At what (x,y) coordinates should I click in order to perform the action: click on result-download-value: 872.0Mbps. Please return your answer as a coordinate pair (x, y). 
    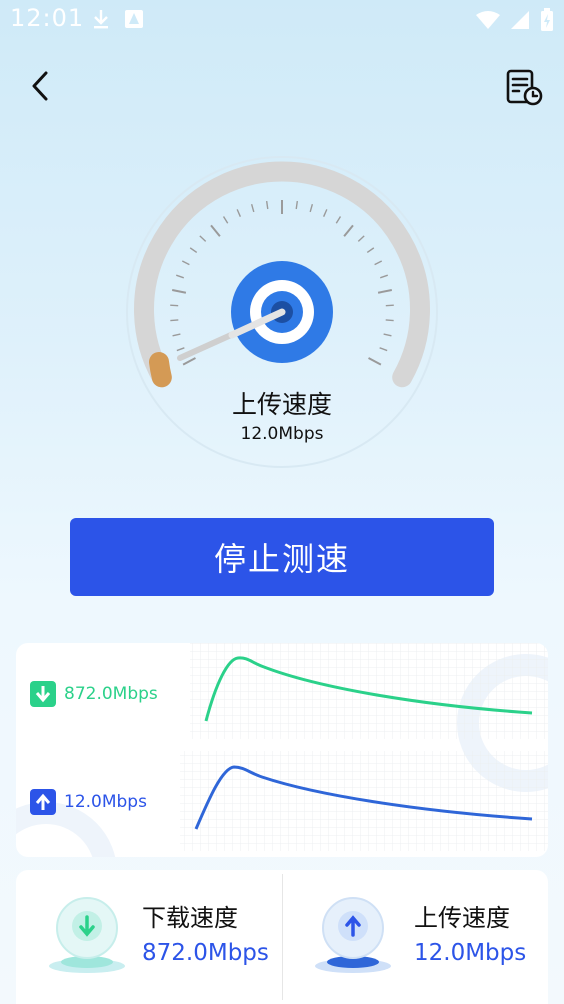
    Looking at the image, I should click on (205, 953).